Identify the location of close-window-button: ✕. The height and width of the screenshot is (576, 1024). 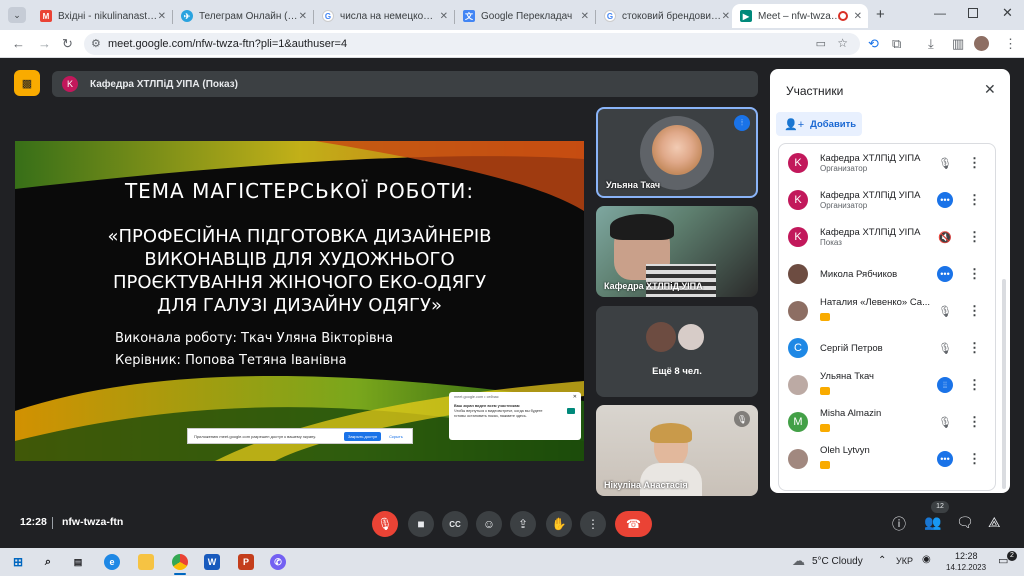
(1007, 13).